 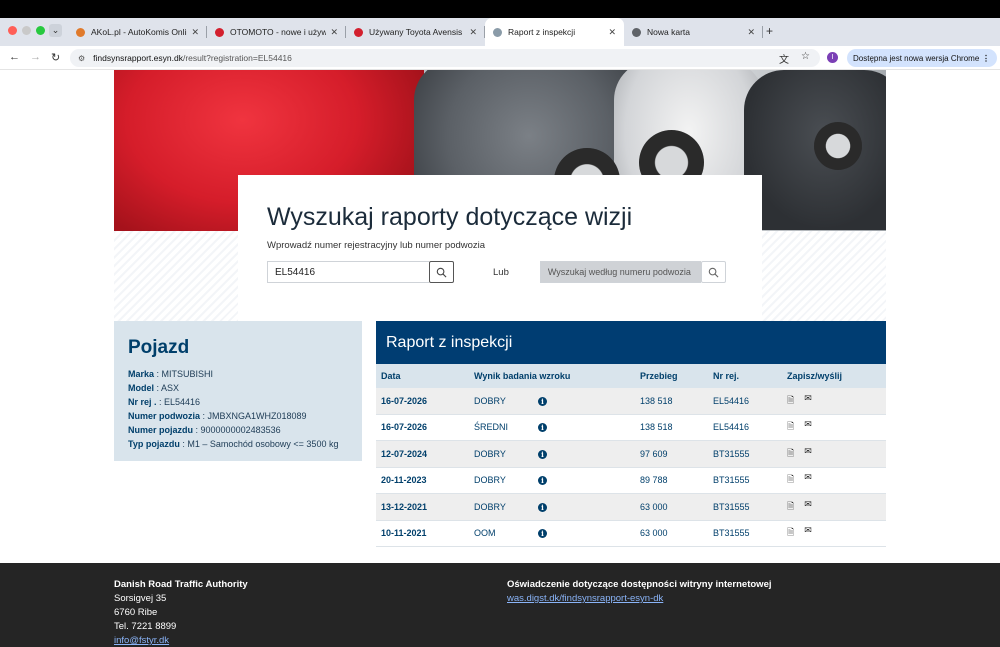 What do you see at coordinates (404, 480) in the screenshot?
I see `cell-date: 20-11-2023` at bounding box center [404, 480].